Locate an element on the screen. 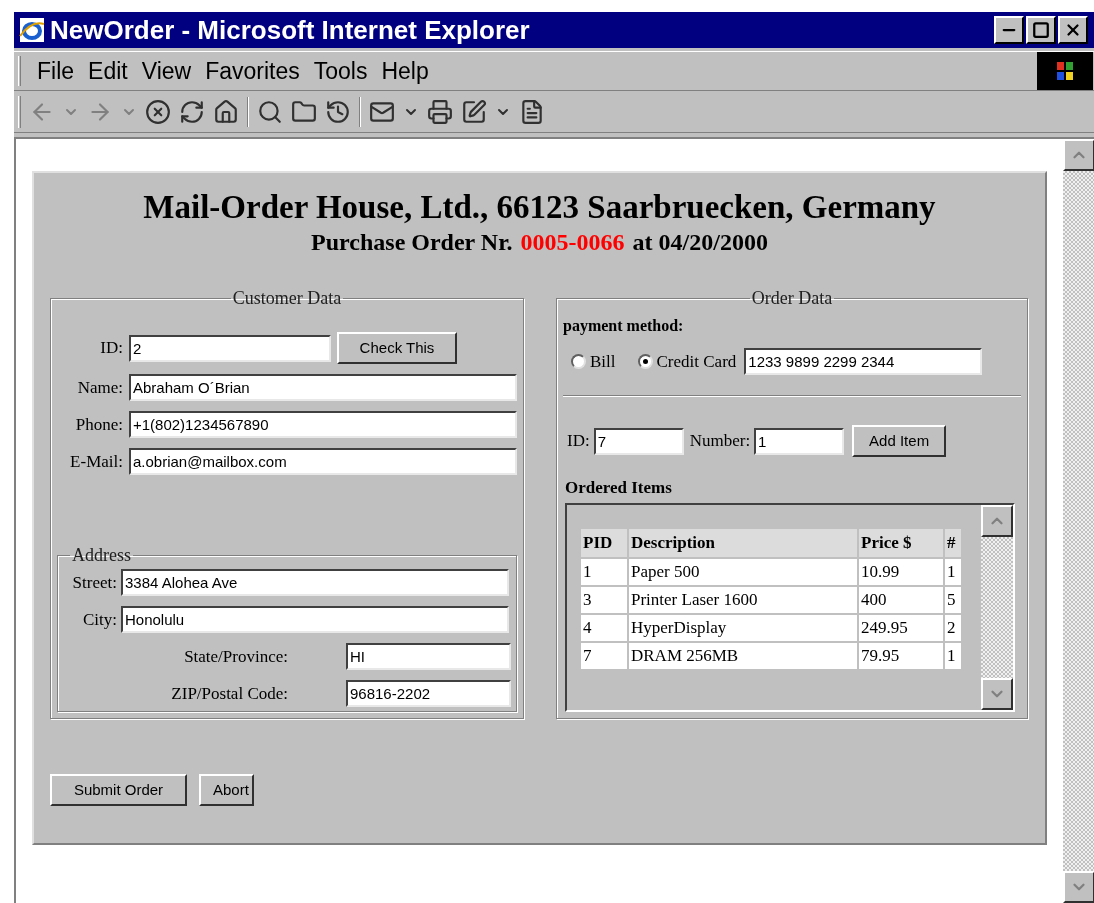 The height and width of the screenshot is (903, 1094). order-subtitle: Purchase Order Nr. is located at coordinates (412, 242).